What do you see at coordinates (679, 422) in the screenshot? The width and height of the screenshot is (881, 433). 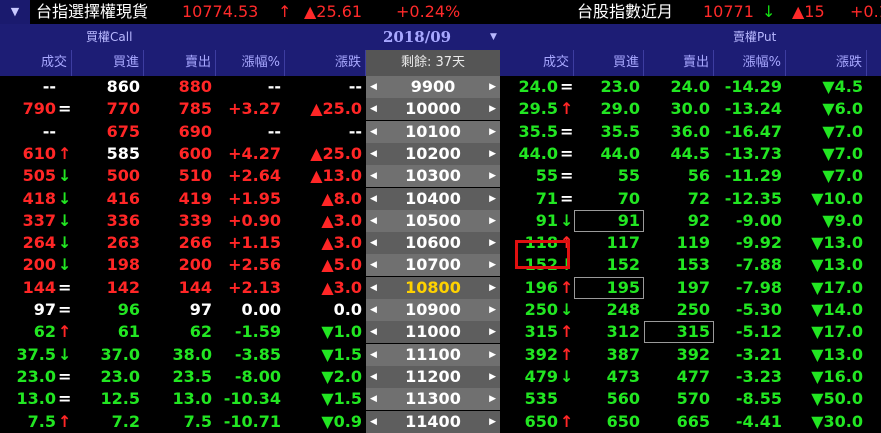 I see `put-ask-cell: 665` at bounding box center [679, 422].